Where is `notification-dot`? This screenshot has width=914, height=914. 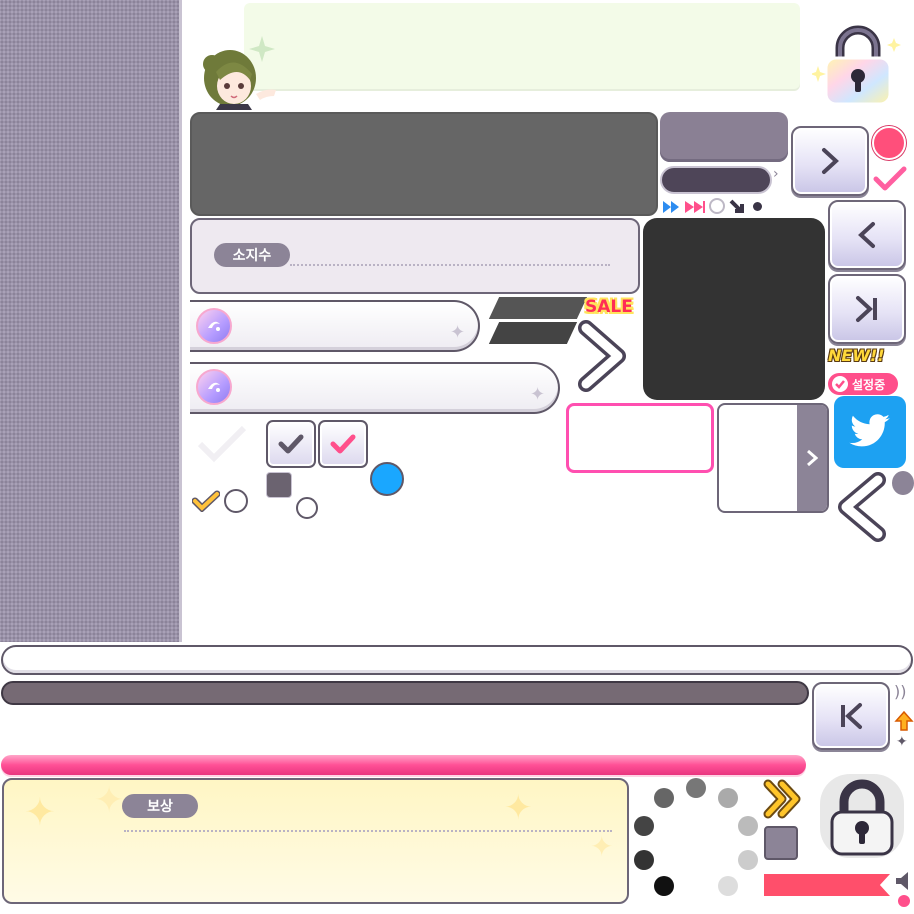
notification-dot is located at coordinates (889, 143).